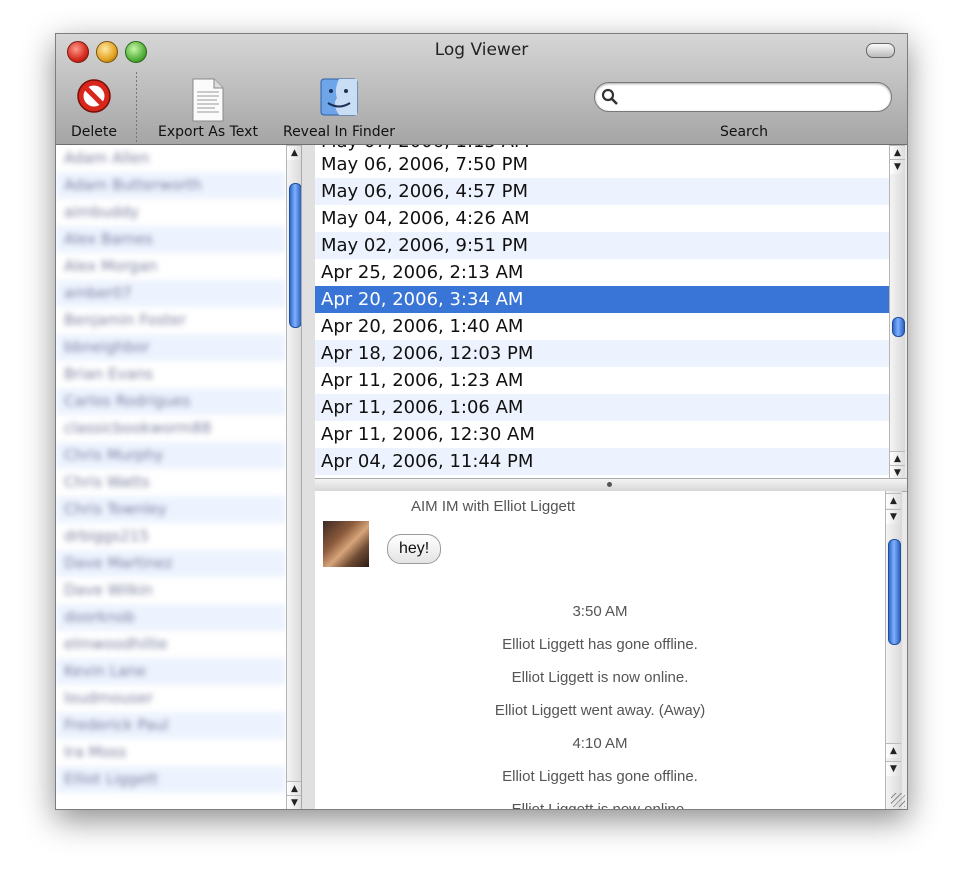 This screenshot has height=884, width=960. What do you see at coordinates (171, 590) in the screenshot?
I see `buddy-list-item: Dave Wilkin` at bounding box center [171, 590].